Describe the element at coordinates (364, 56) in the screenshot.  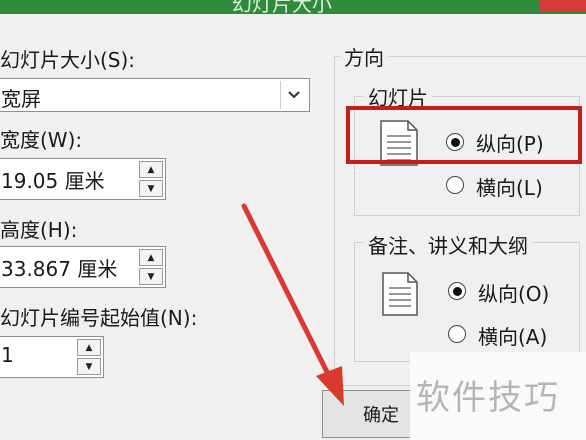
I see `orientation-title: 方向` at that location.